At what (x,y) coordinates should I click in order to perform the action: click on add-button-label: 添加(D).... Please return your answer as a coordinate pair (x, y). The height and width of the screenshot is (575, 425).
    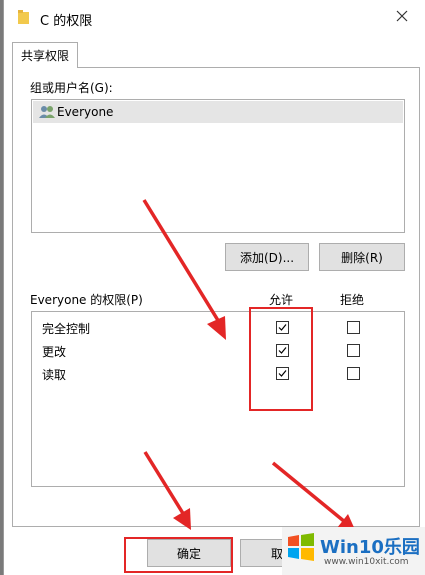
    Looking at the image, I should click on (267, 257).